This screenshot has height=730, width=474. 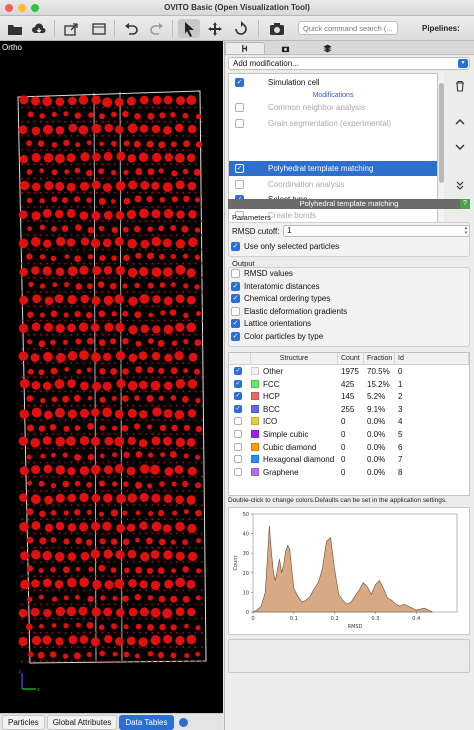 I want to click on table-row: FCC 425 15.2% 1, so click(x=349, y=385).